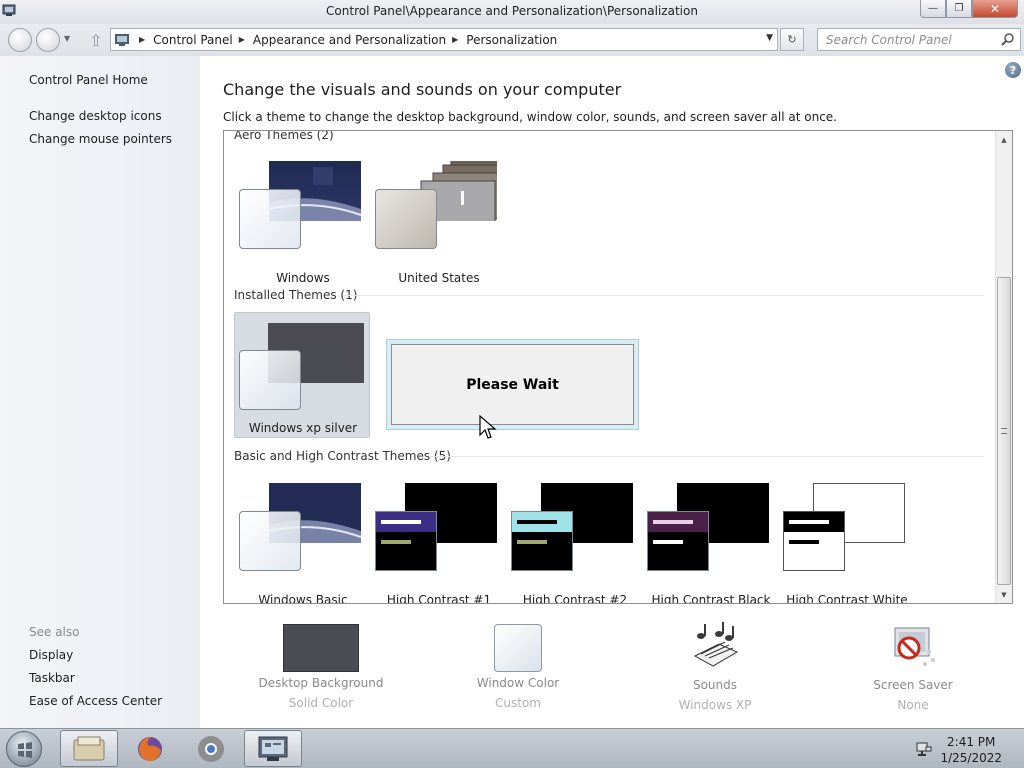 This screenshot has height=768, width=1024. What do you see at coordinates (439, 543) in the screenshot?
I see `theme-high-contrast-1: High Contrast #1` at bounding box center [439, 543].